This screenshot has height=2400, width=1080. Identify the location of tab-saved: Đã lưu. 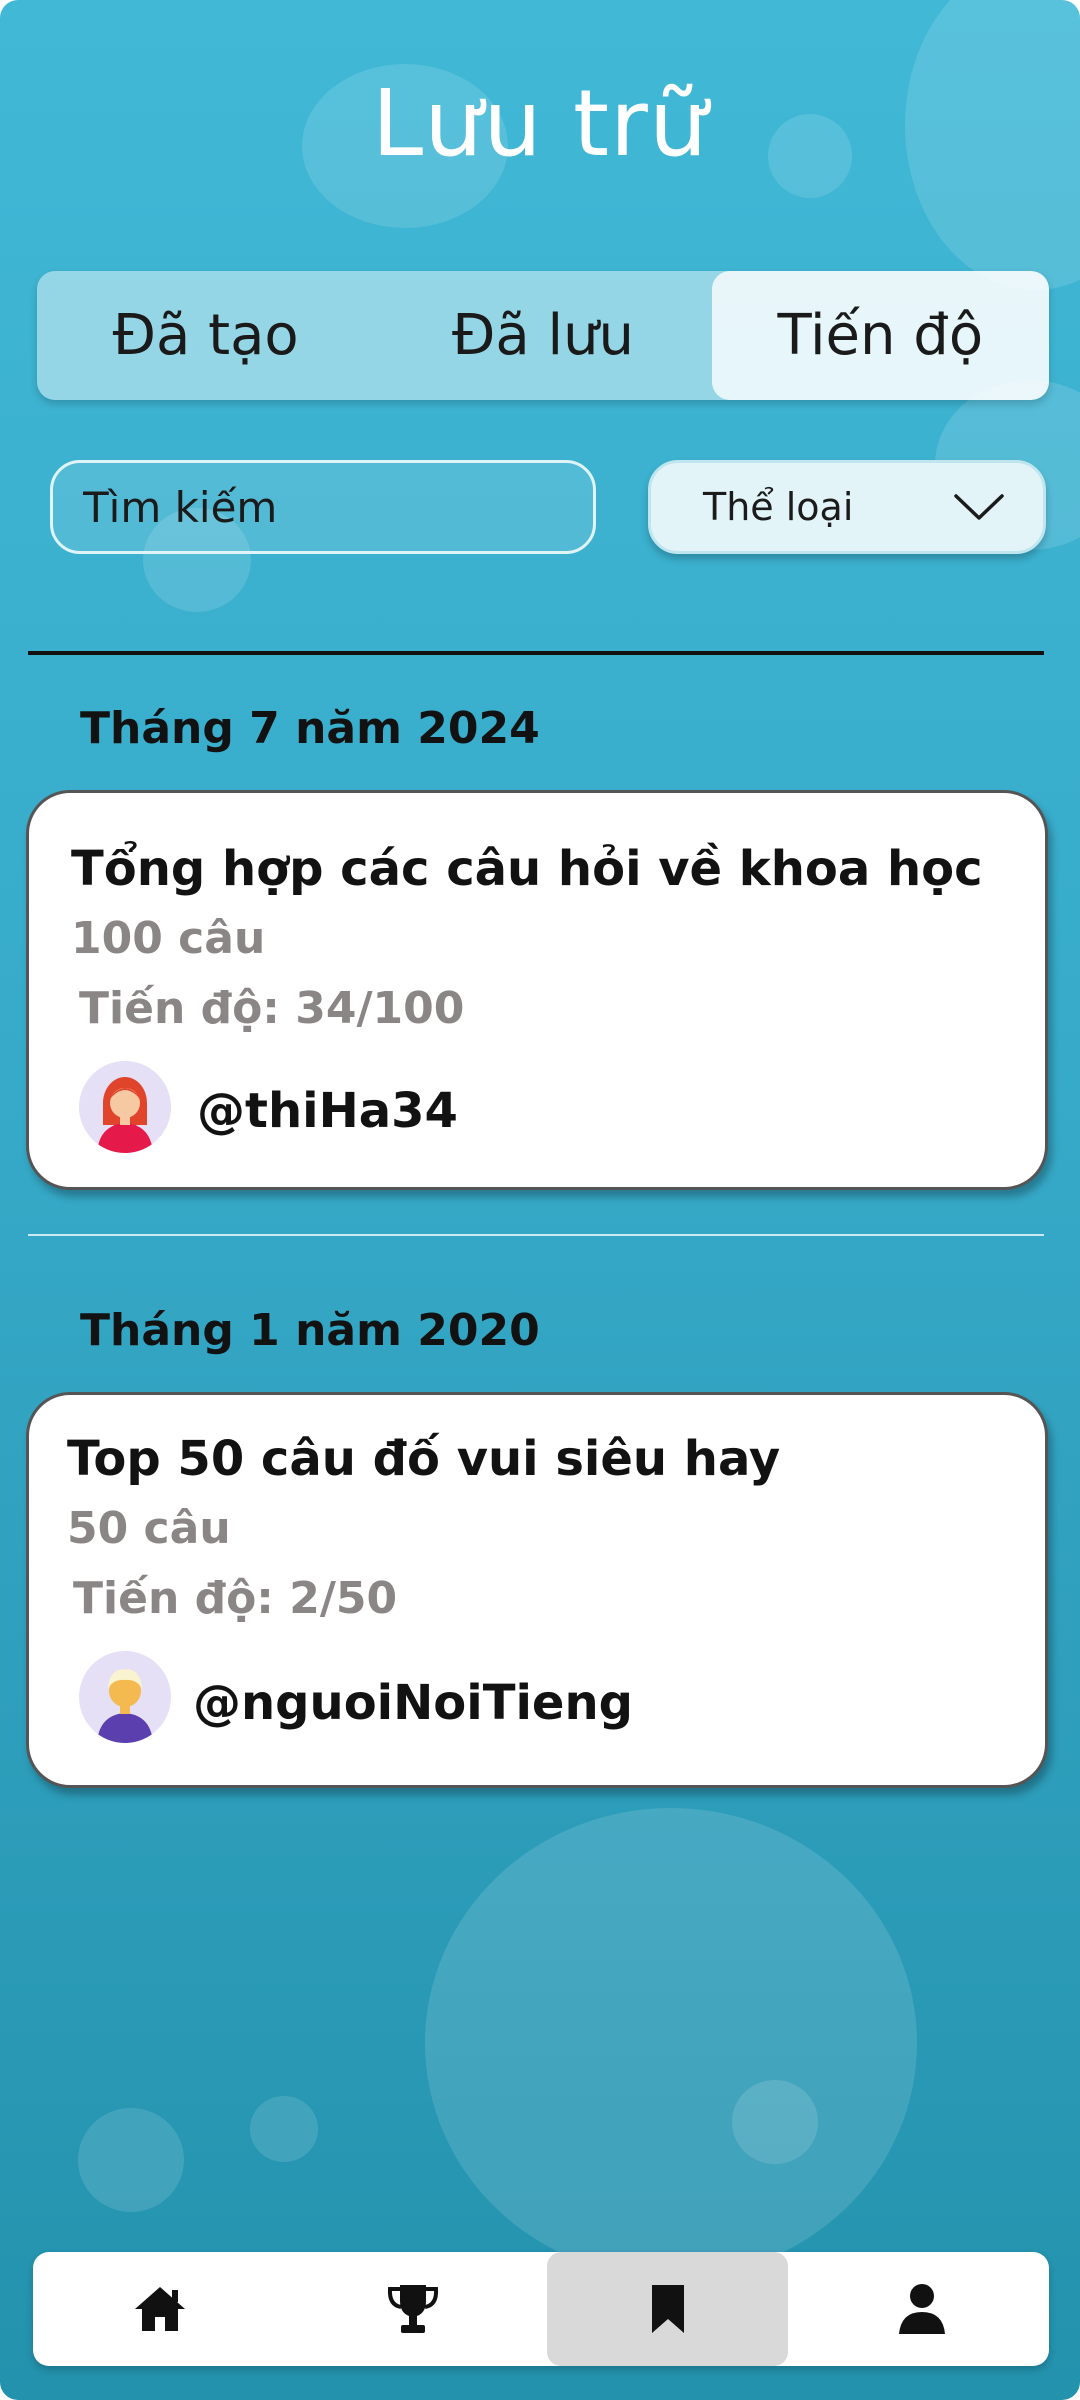
(542, 335).